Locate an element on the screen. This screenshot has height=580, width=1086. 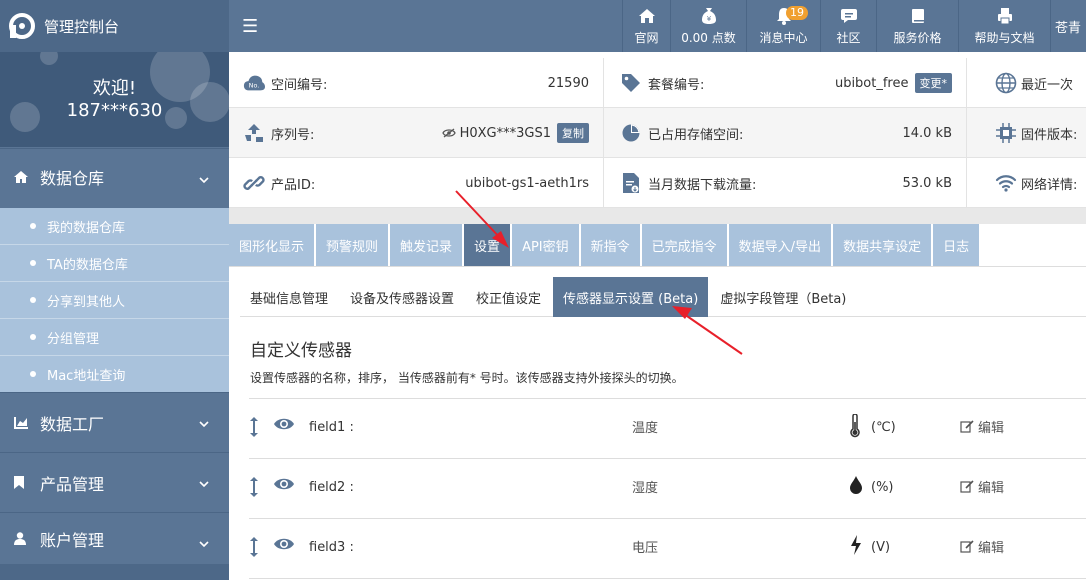
no-cloud-icon: No. is located at coordinates (254, 83).